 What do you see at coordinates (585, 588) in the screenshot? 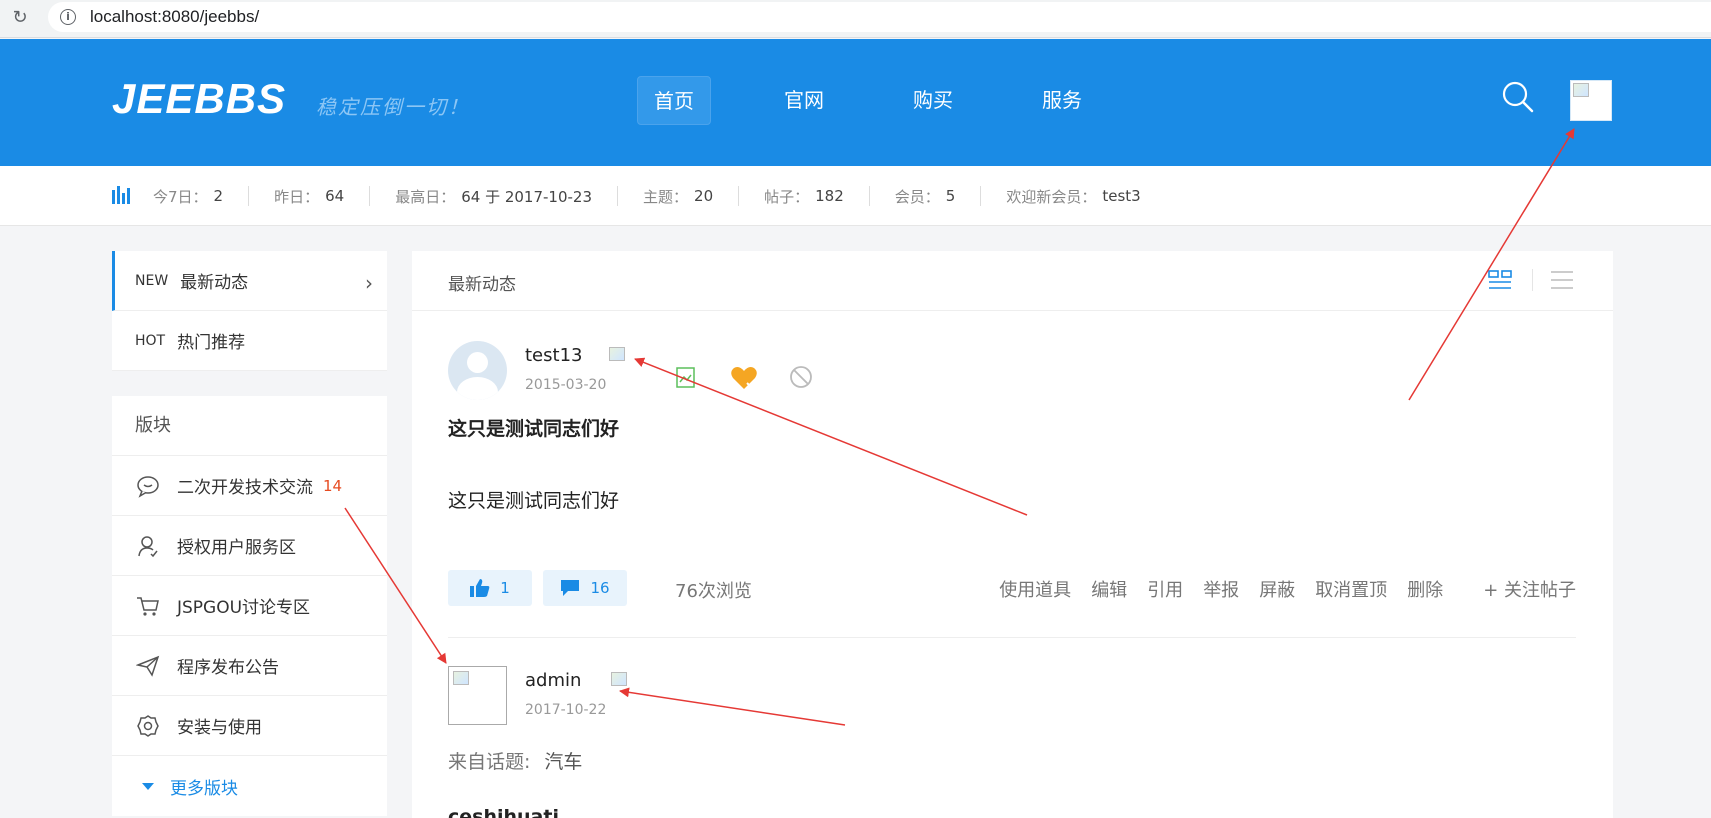
I see `comment-button: 16` at bounding box center [585, 588].